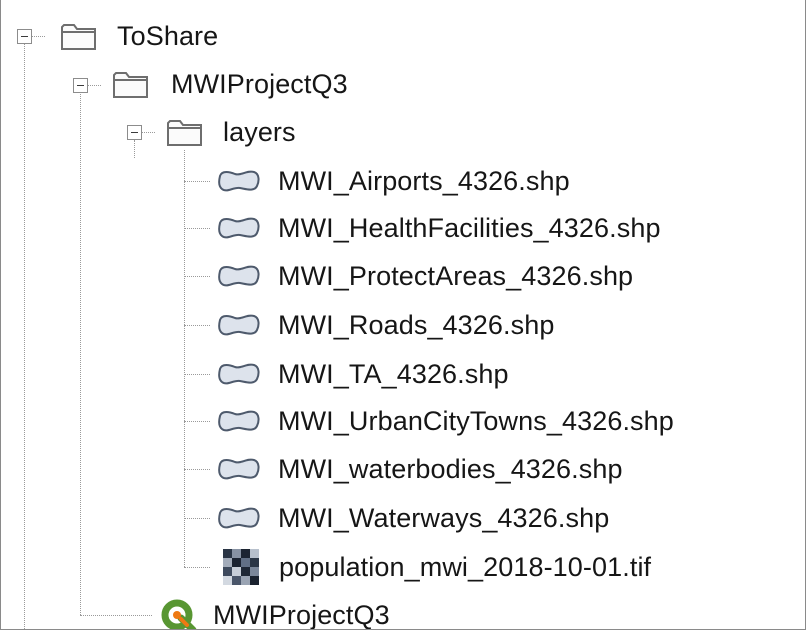 The image size is (806, 631). Describe the element at coordinates (444, 518) in the screenshot. I see `tree-item-label: MWI_Waterways_4326.shp` at that location.